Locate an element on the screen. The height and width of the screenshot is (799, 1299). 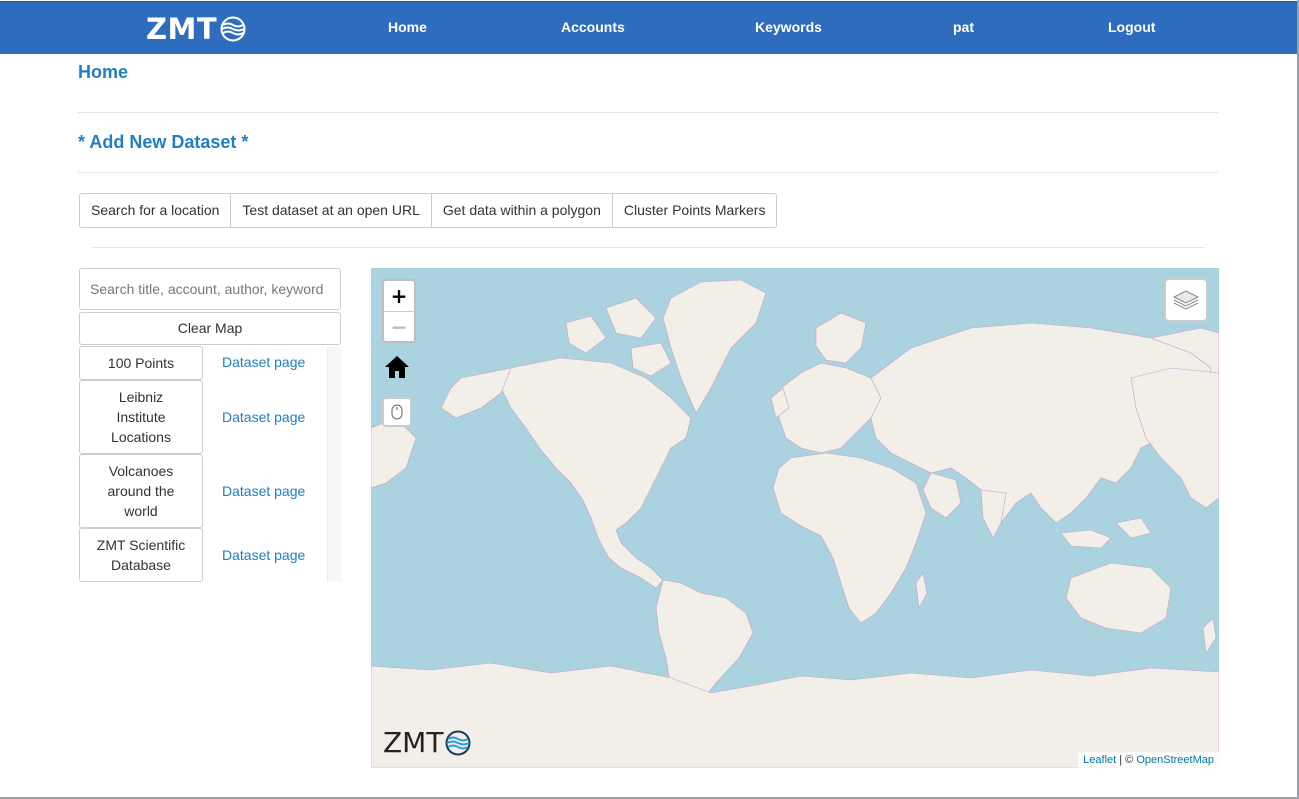
list-item: Leibniz Institute Locations Dataset page is located at coordinates (203, 417).